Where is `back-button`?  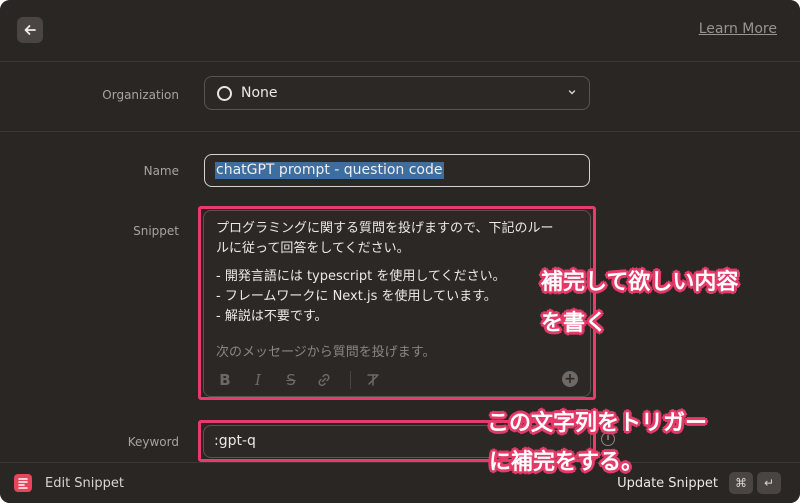
back-button is located at coordinates (30, 30).